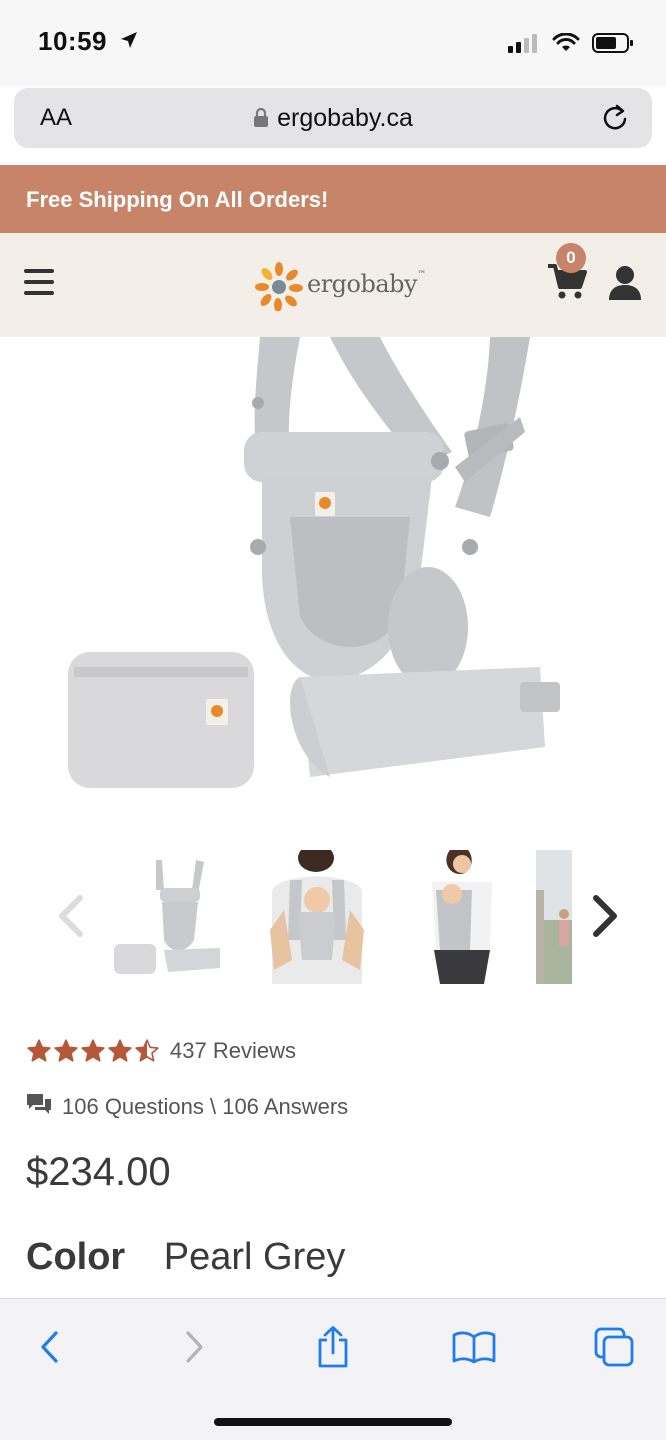 The width and height of the screenshot is (666, 1440). I want to click on star-rating, so click(93, 1051).